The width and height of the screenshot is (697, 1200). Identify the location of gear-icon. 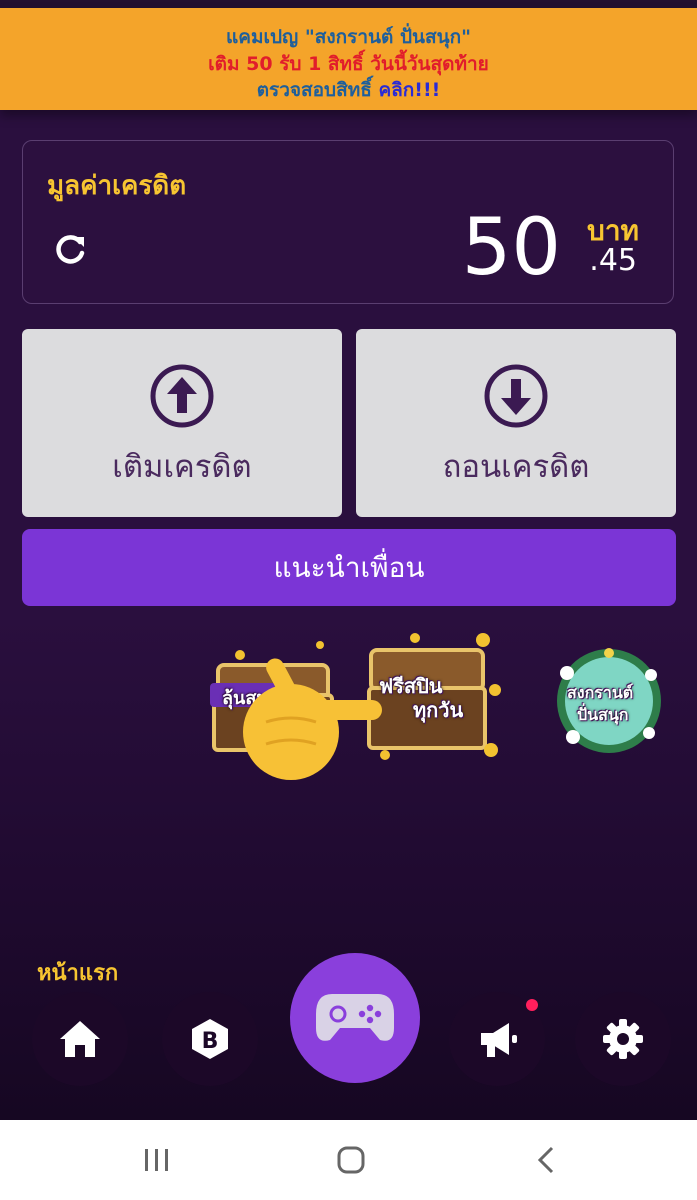
(623, 1039).